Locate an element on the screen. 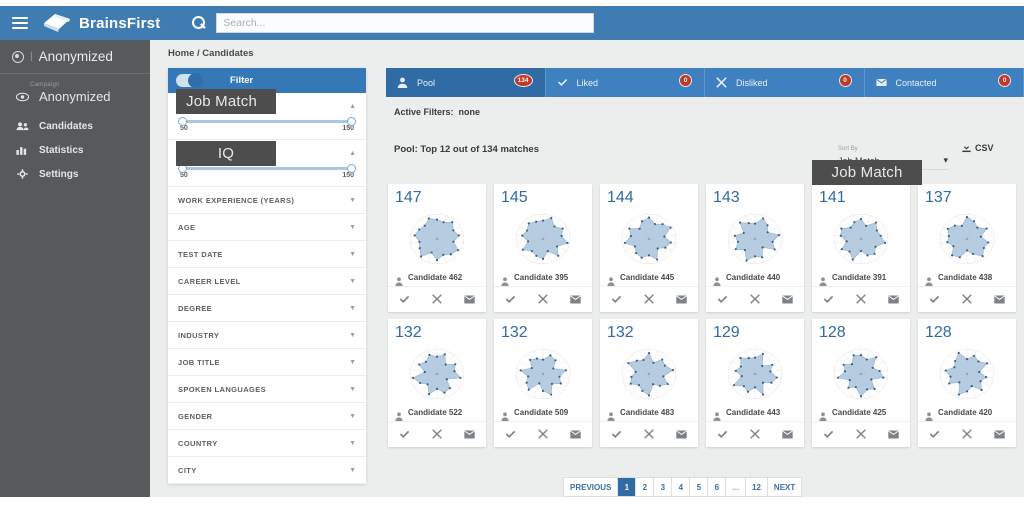 This screenshot has width=1024, height=508. sidebar-item-candidates: Candidates is located at coordinates (75, 126).